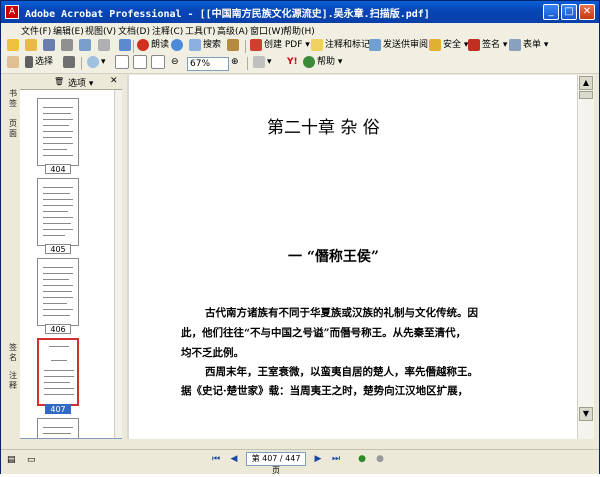 The height and width of the screenshot is (477, 600). Describe the element at coordinates (114, 81) in the screenshot. I see `close-panel-icon: ✕` at that location.